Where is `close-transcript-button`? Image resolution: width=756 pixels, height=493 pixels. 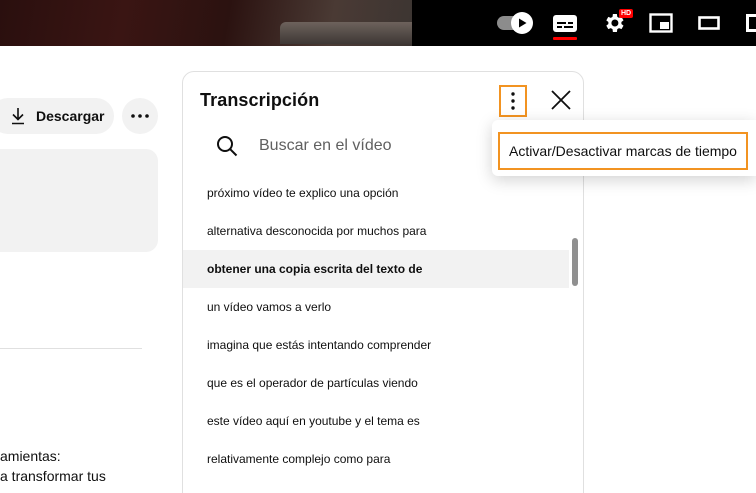
close-transcript-button is located at coordinates (561, 100).